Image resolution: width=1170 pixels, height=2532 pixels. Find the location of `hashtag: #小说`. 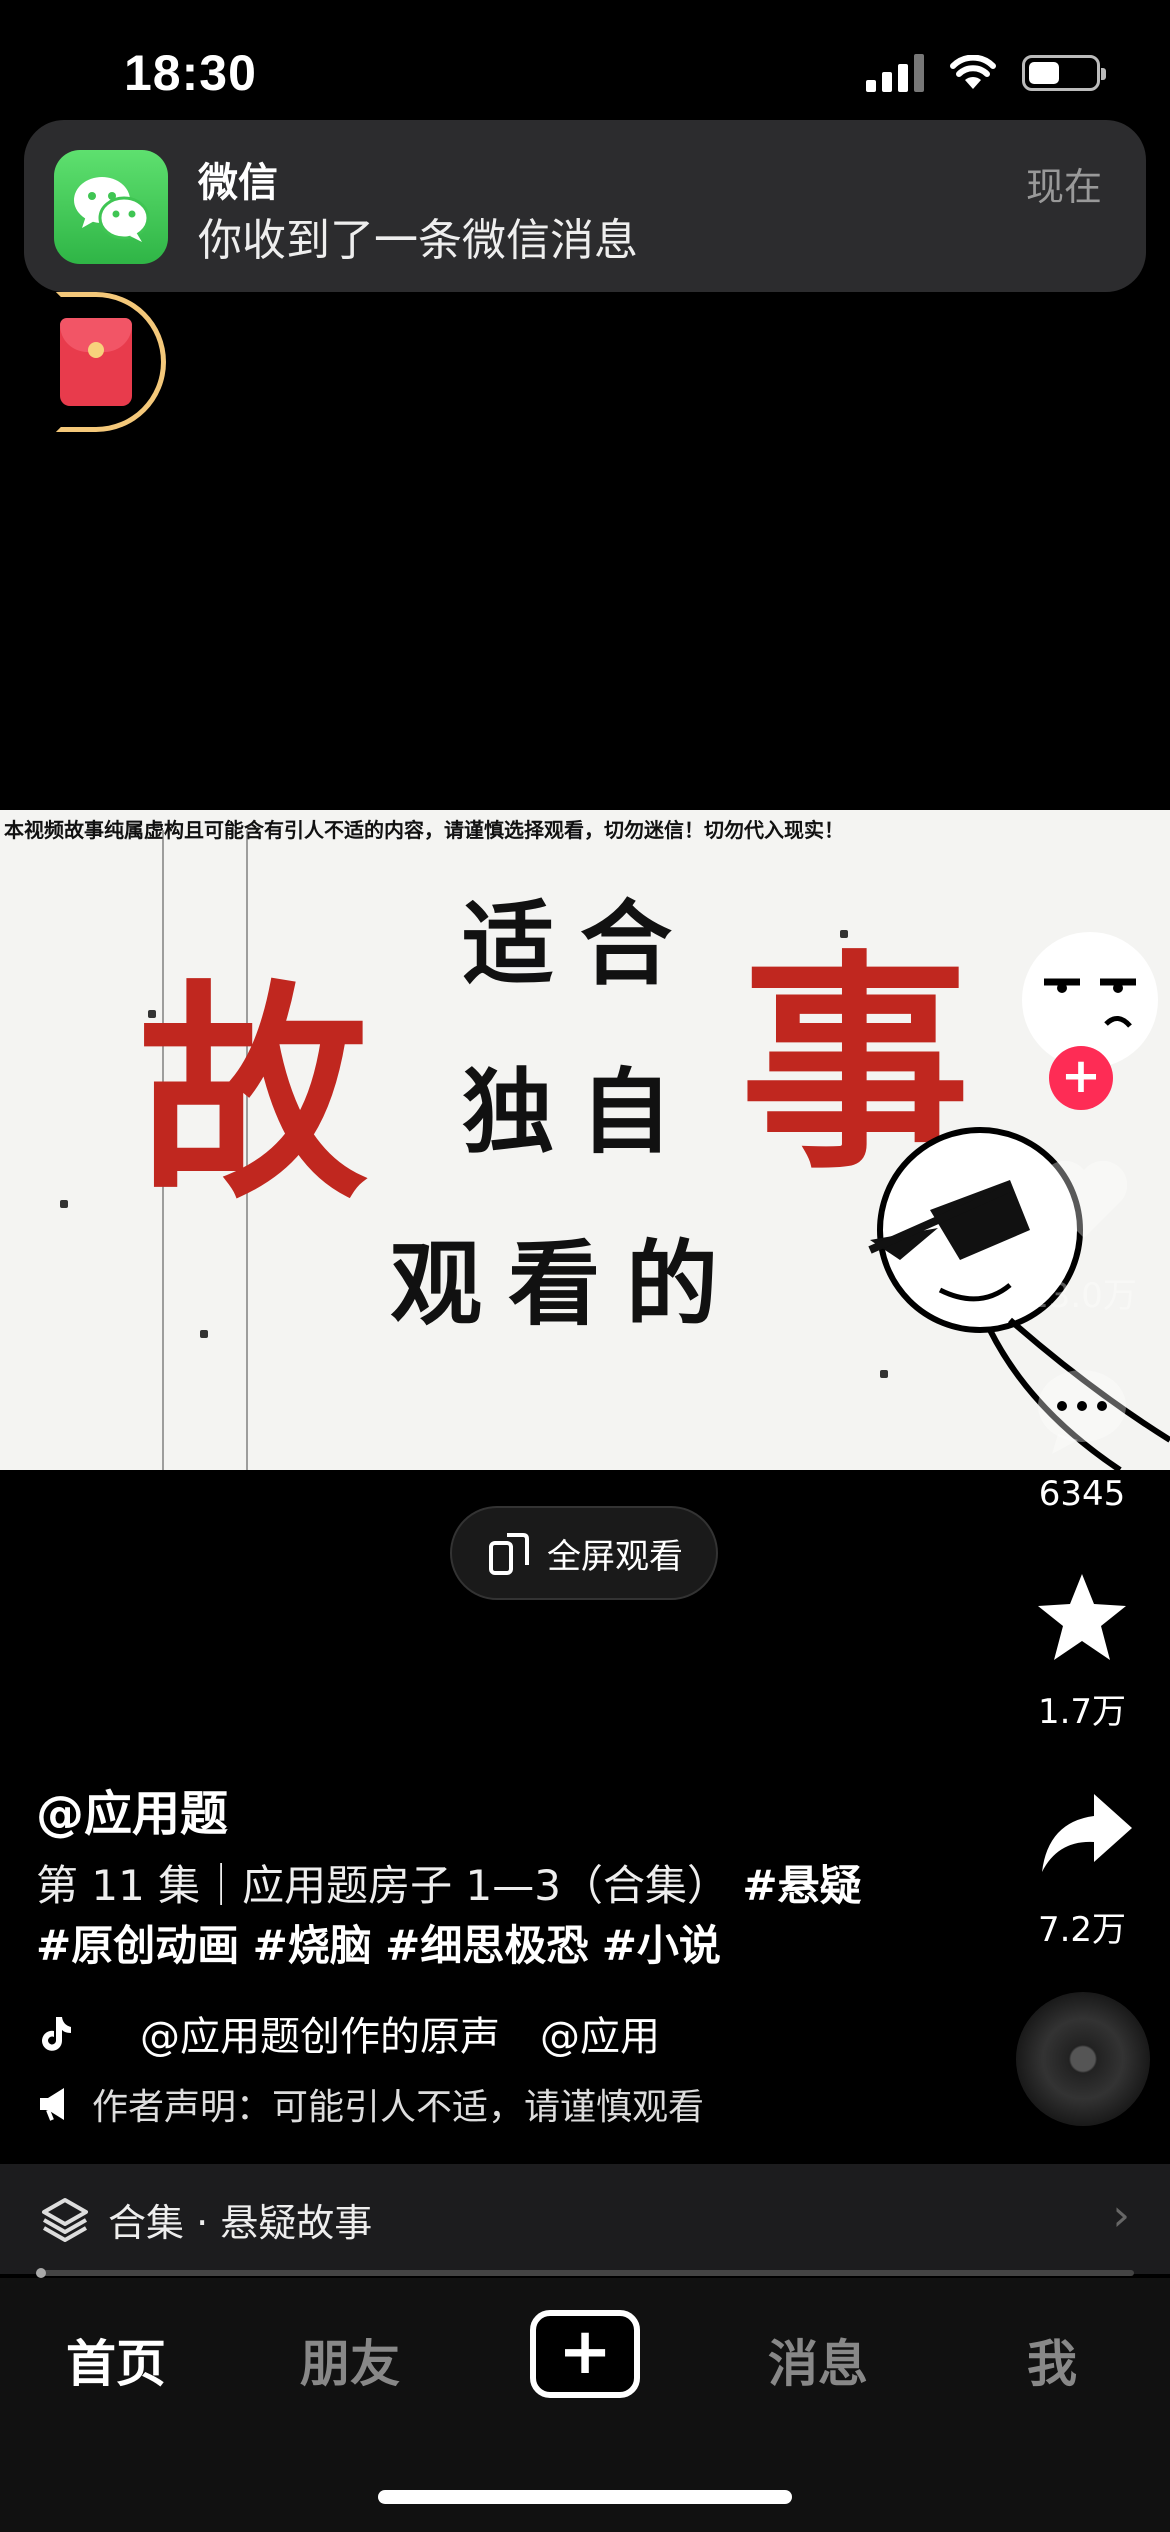

hashtag: #小说 is located at coordinates (661, 1945).